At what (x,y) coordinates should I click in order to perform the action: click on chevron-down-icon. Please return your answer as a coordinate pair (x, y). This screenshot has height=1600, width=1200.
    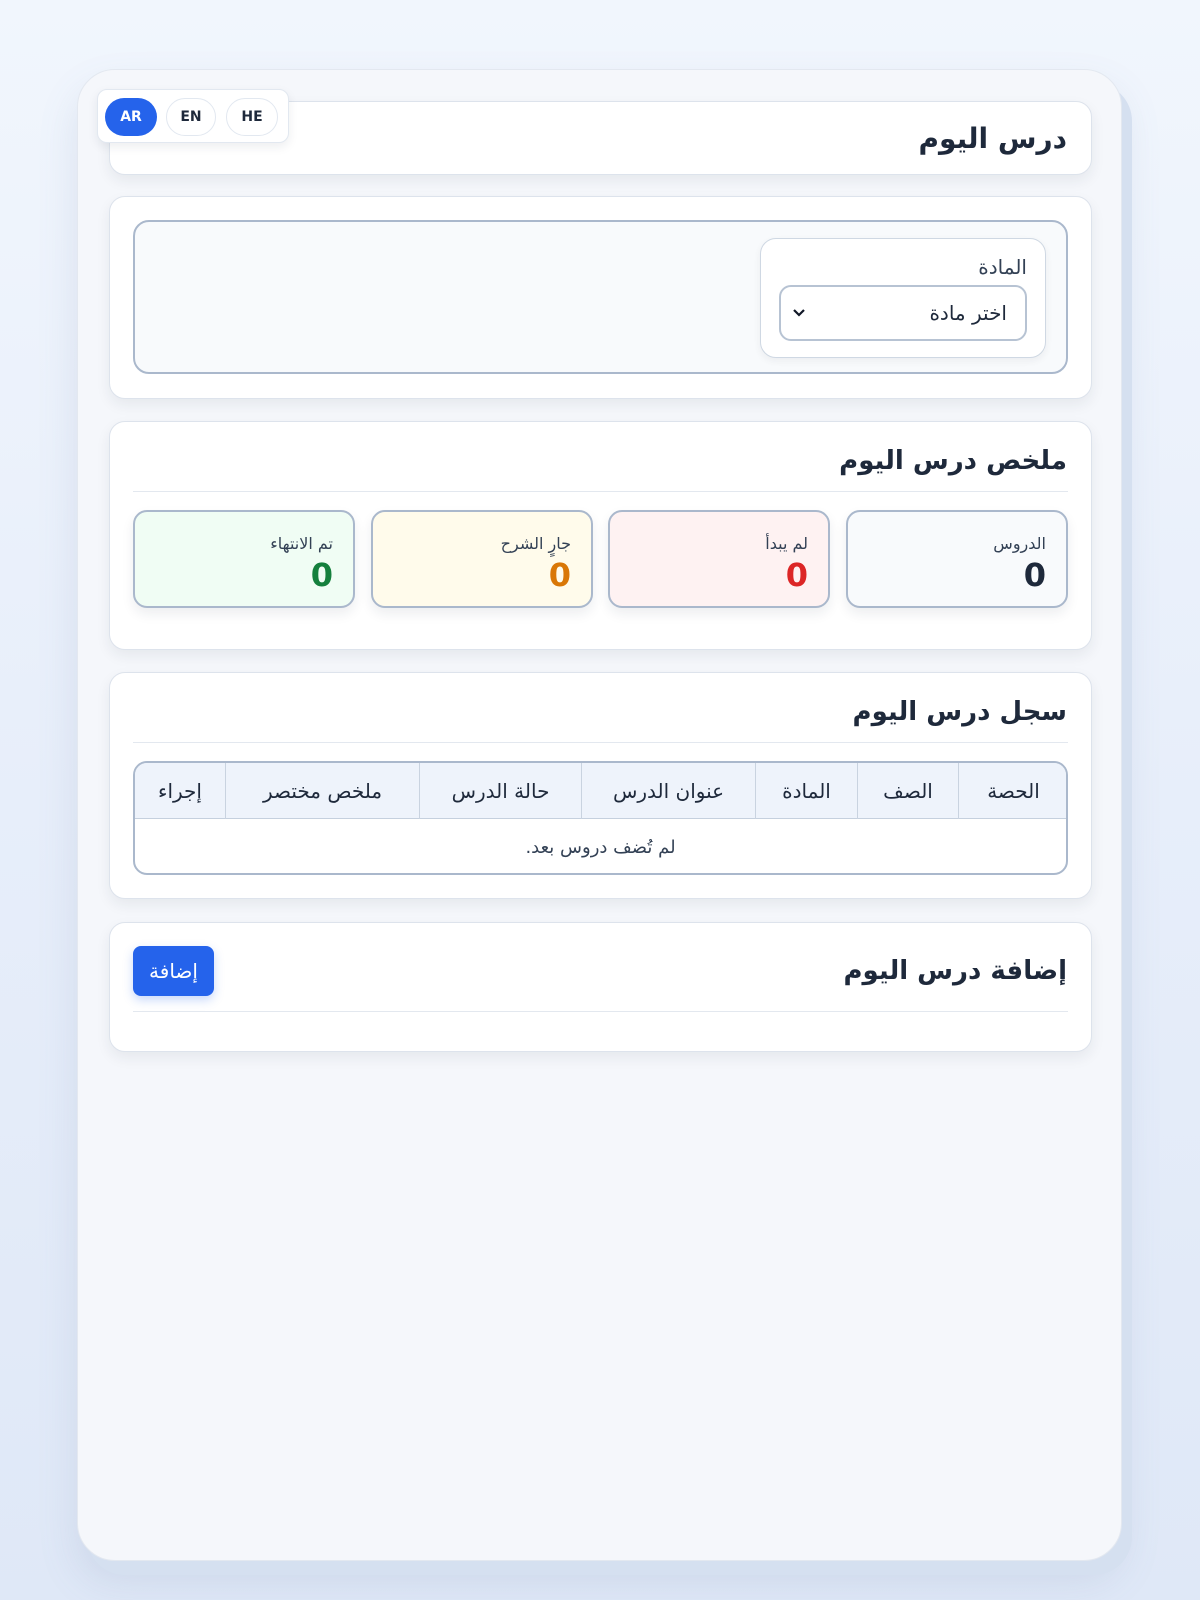
    Looking at the image, I should click on (799, 313).